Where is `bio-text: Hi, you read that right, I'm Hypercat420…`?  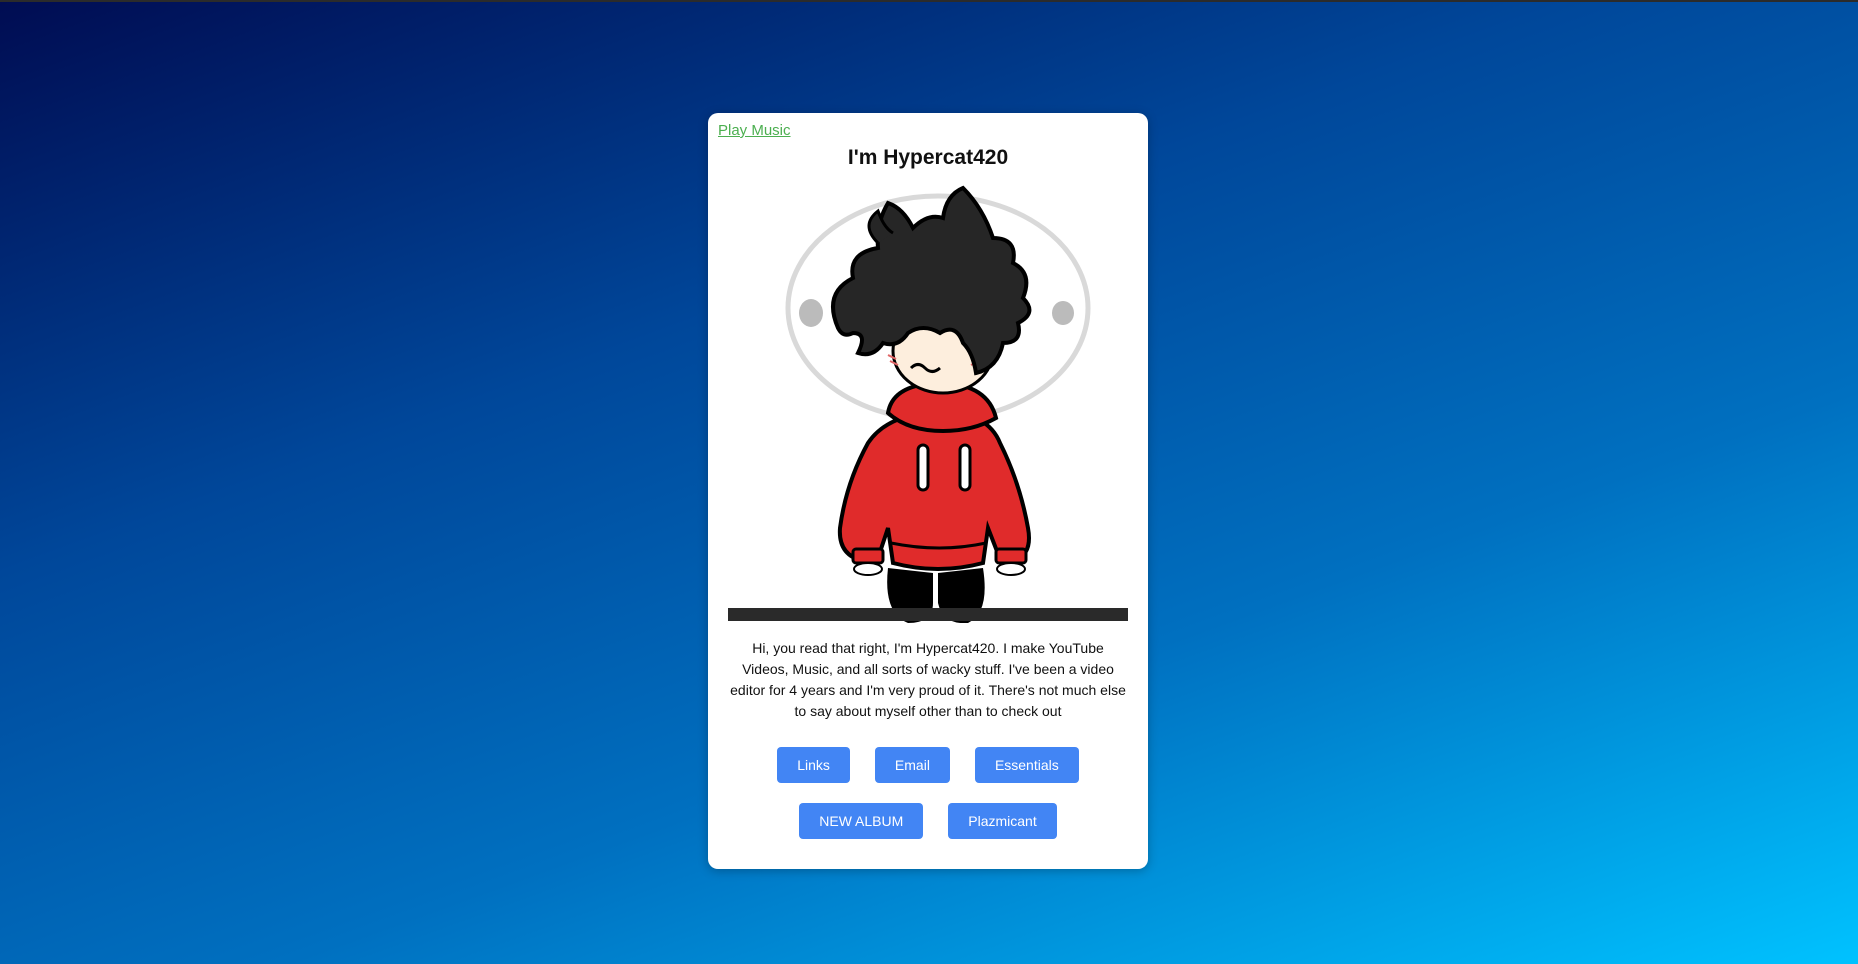 bio-text: Hi, you read that right, I'm Hypercat420… is located at coordinates (928, 679).